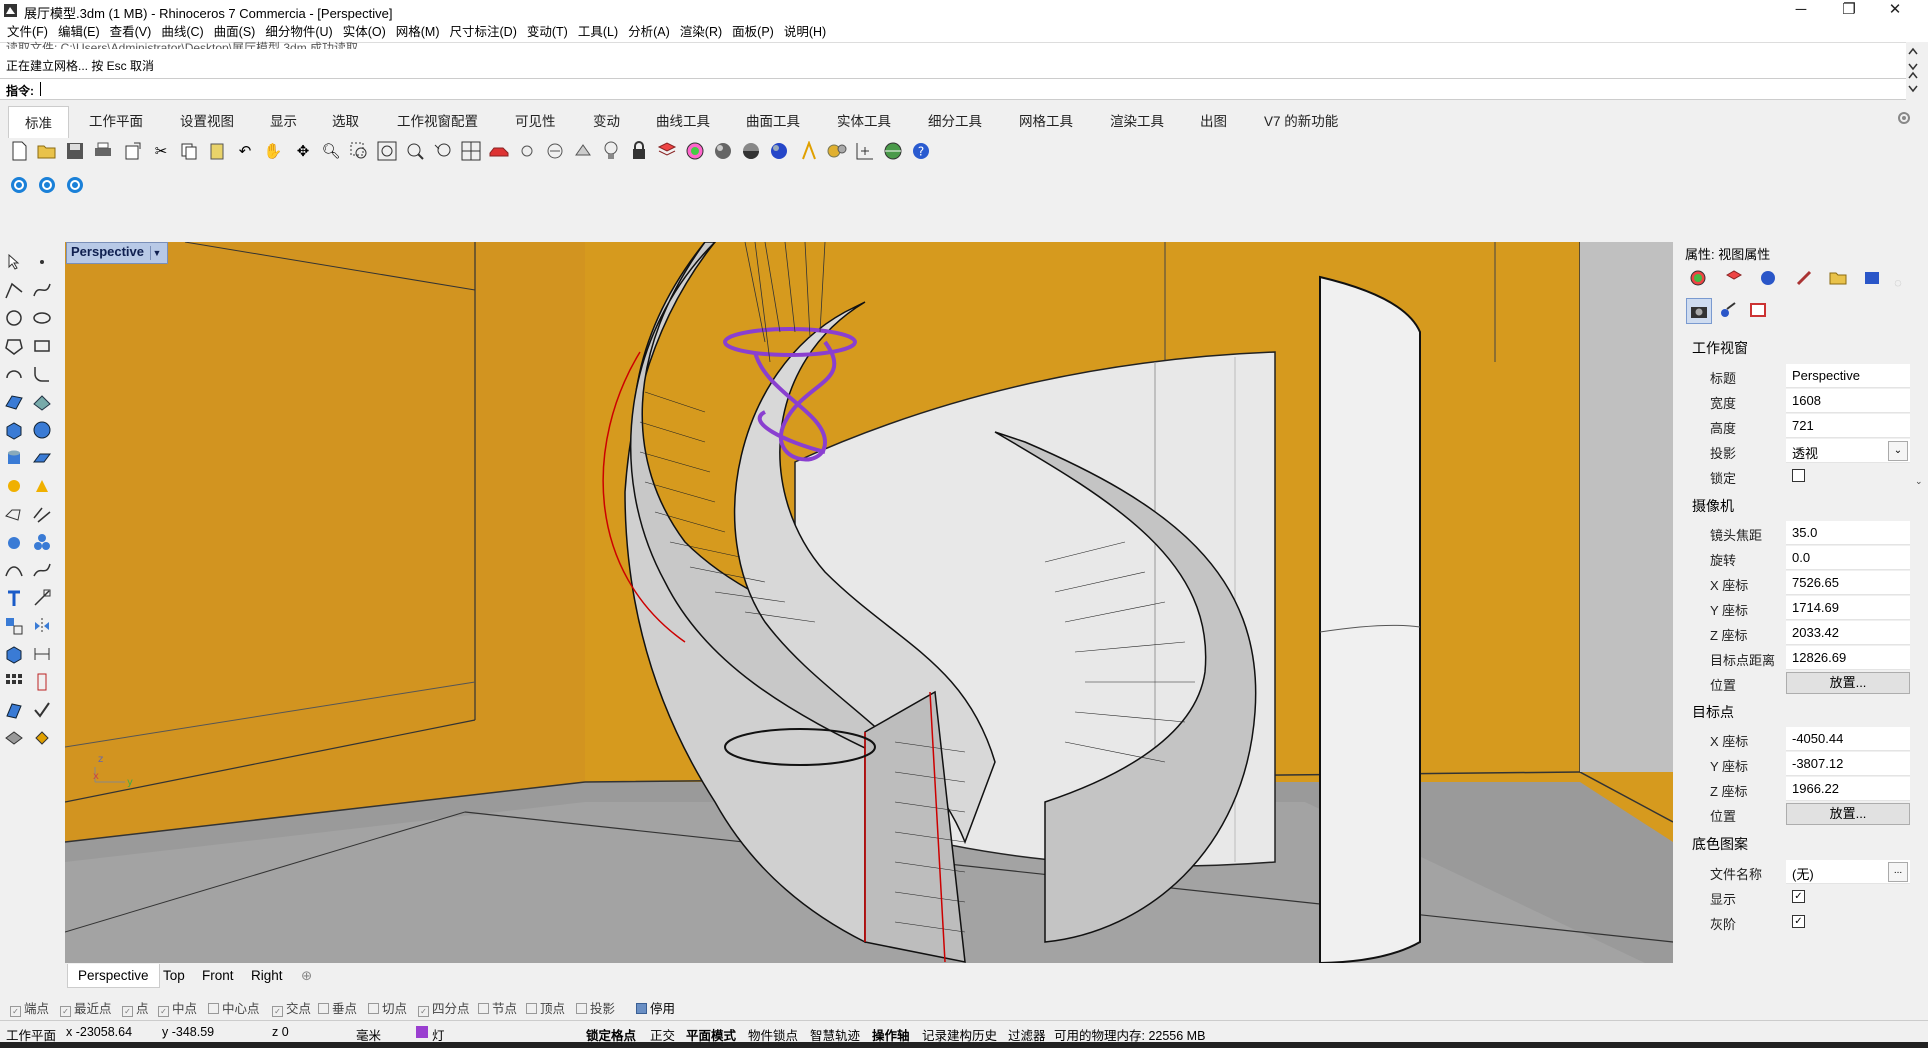  Describe the element at coordinates (331, 151) in the screenshot. I see `zoom-icon: 🔍︎` at that location.